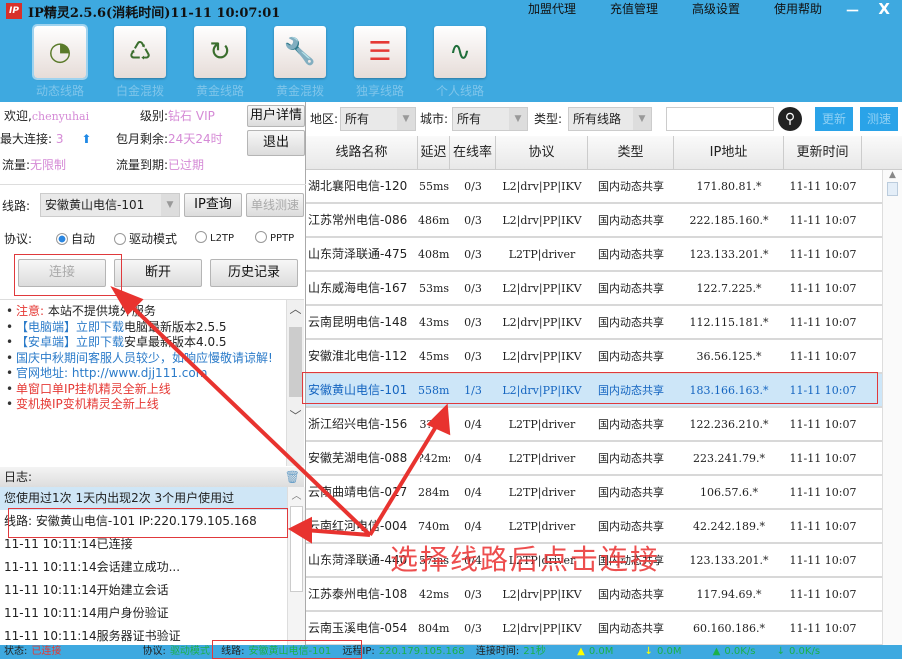 Image resolution: width=902 pixels, height=659 pixels. What do you see at coordinates (59, 91) in the screenshot?
I see `toolbar-label: 动态线路` at bounding box center [59, 91].